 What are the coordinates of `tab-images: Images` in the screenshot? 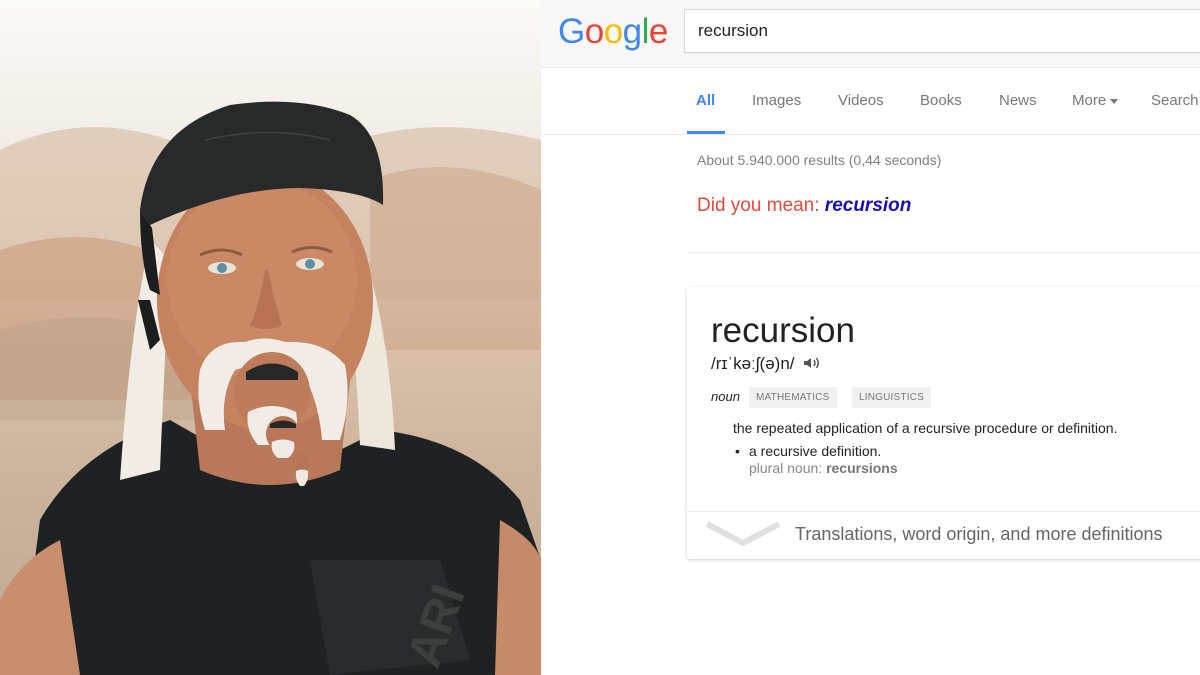 It's located at (776, 100).